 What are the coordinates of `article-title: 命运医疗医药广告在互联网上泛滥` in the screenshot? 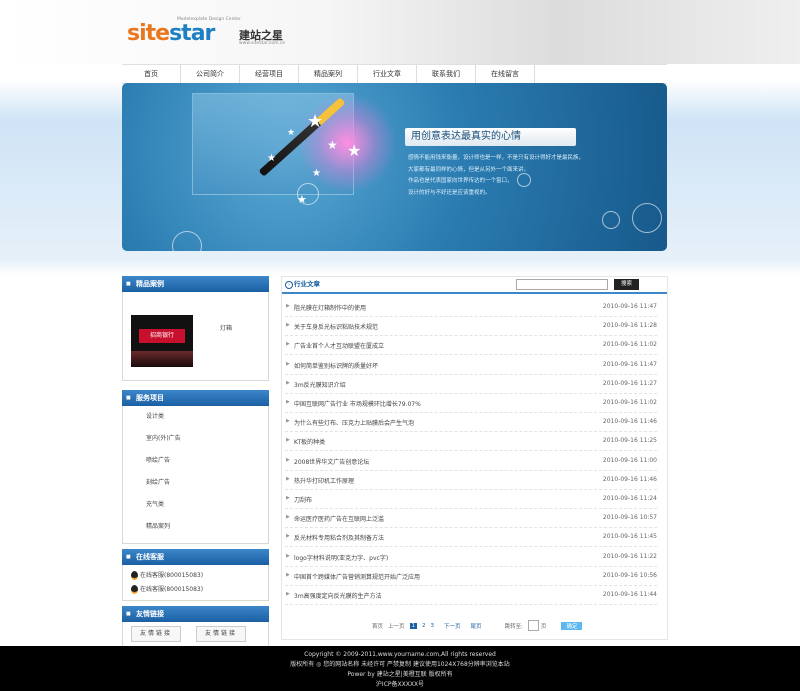 It's located at (339, 518).